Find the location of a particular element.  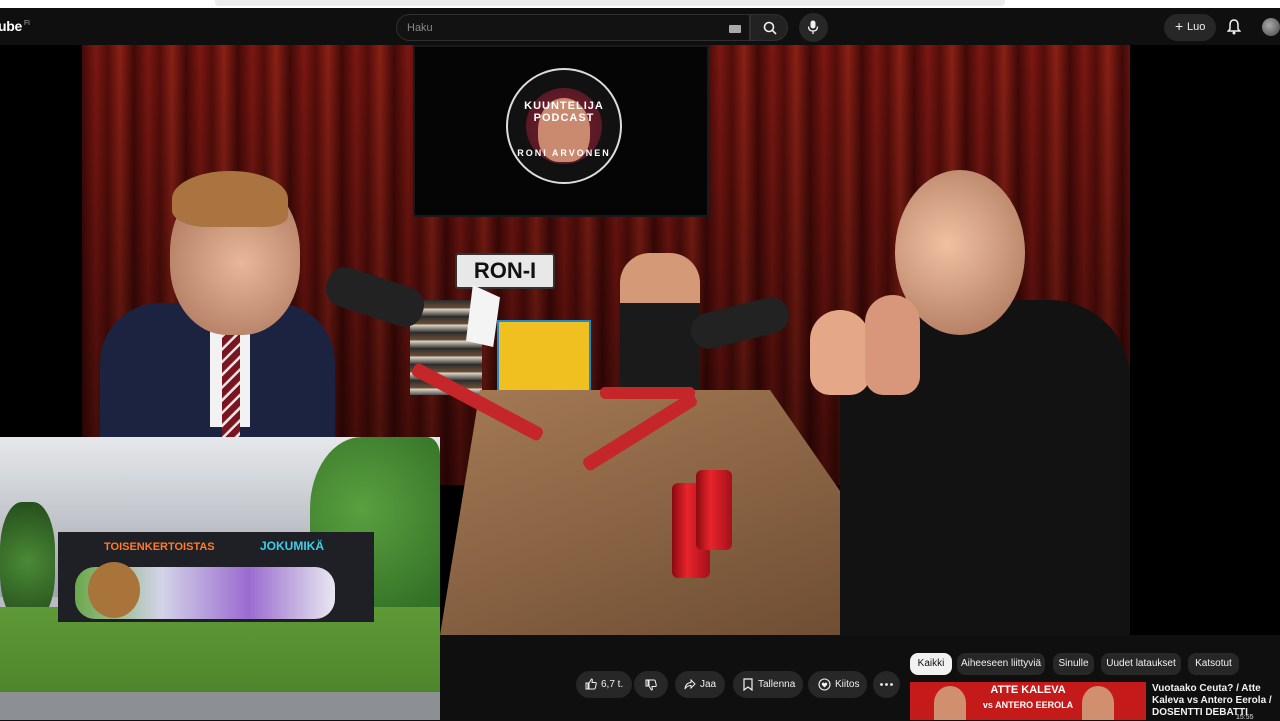

inset-video-overlay: TOISENKERTOISTAS JOKUMIKÄ is located at coordinates (220, 578).